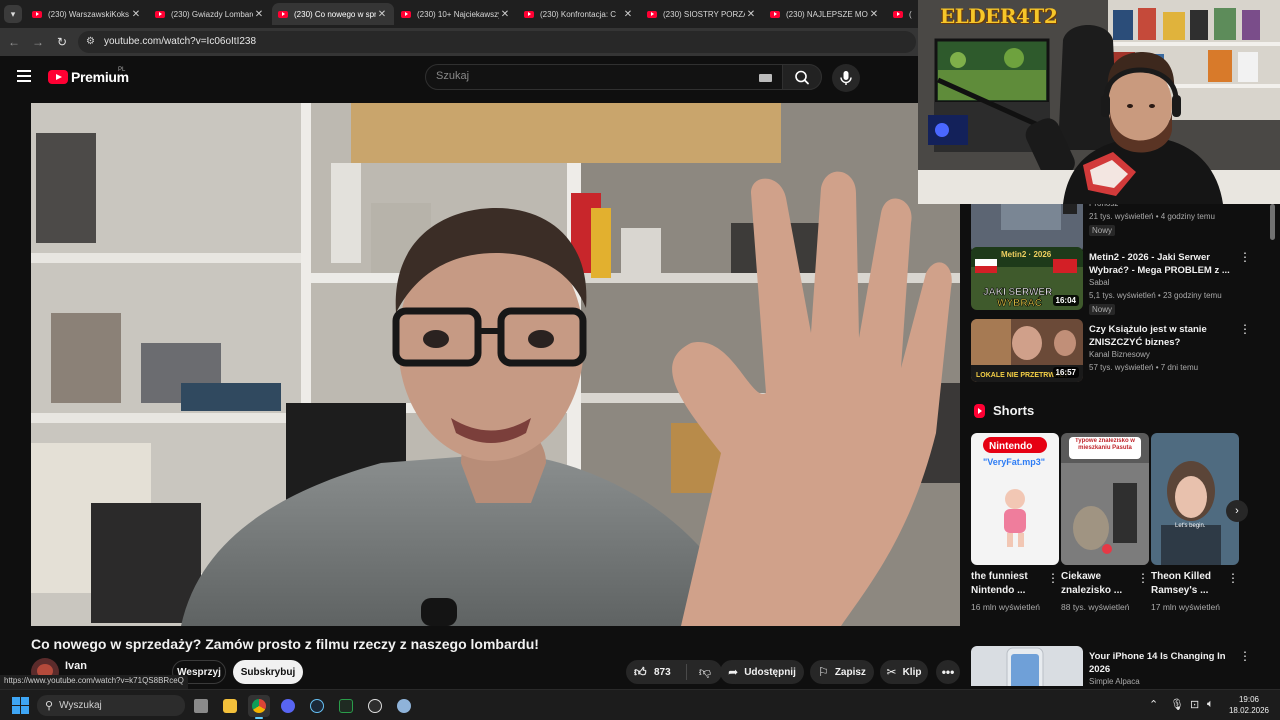 The image size is (1280, 720). Describe the element at coordinates (825, 14) in the screenshot. I see `browser-tab: (230) NAJLEPSZE MOMENTY ✕` at that location.